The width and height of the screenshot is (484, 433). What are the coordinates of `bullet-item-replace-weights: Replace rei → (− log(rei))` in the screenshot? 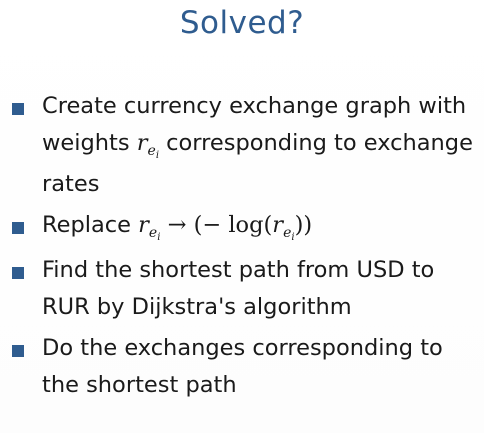 It's located at (245, 227).